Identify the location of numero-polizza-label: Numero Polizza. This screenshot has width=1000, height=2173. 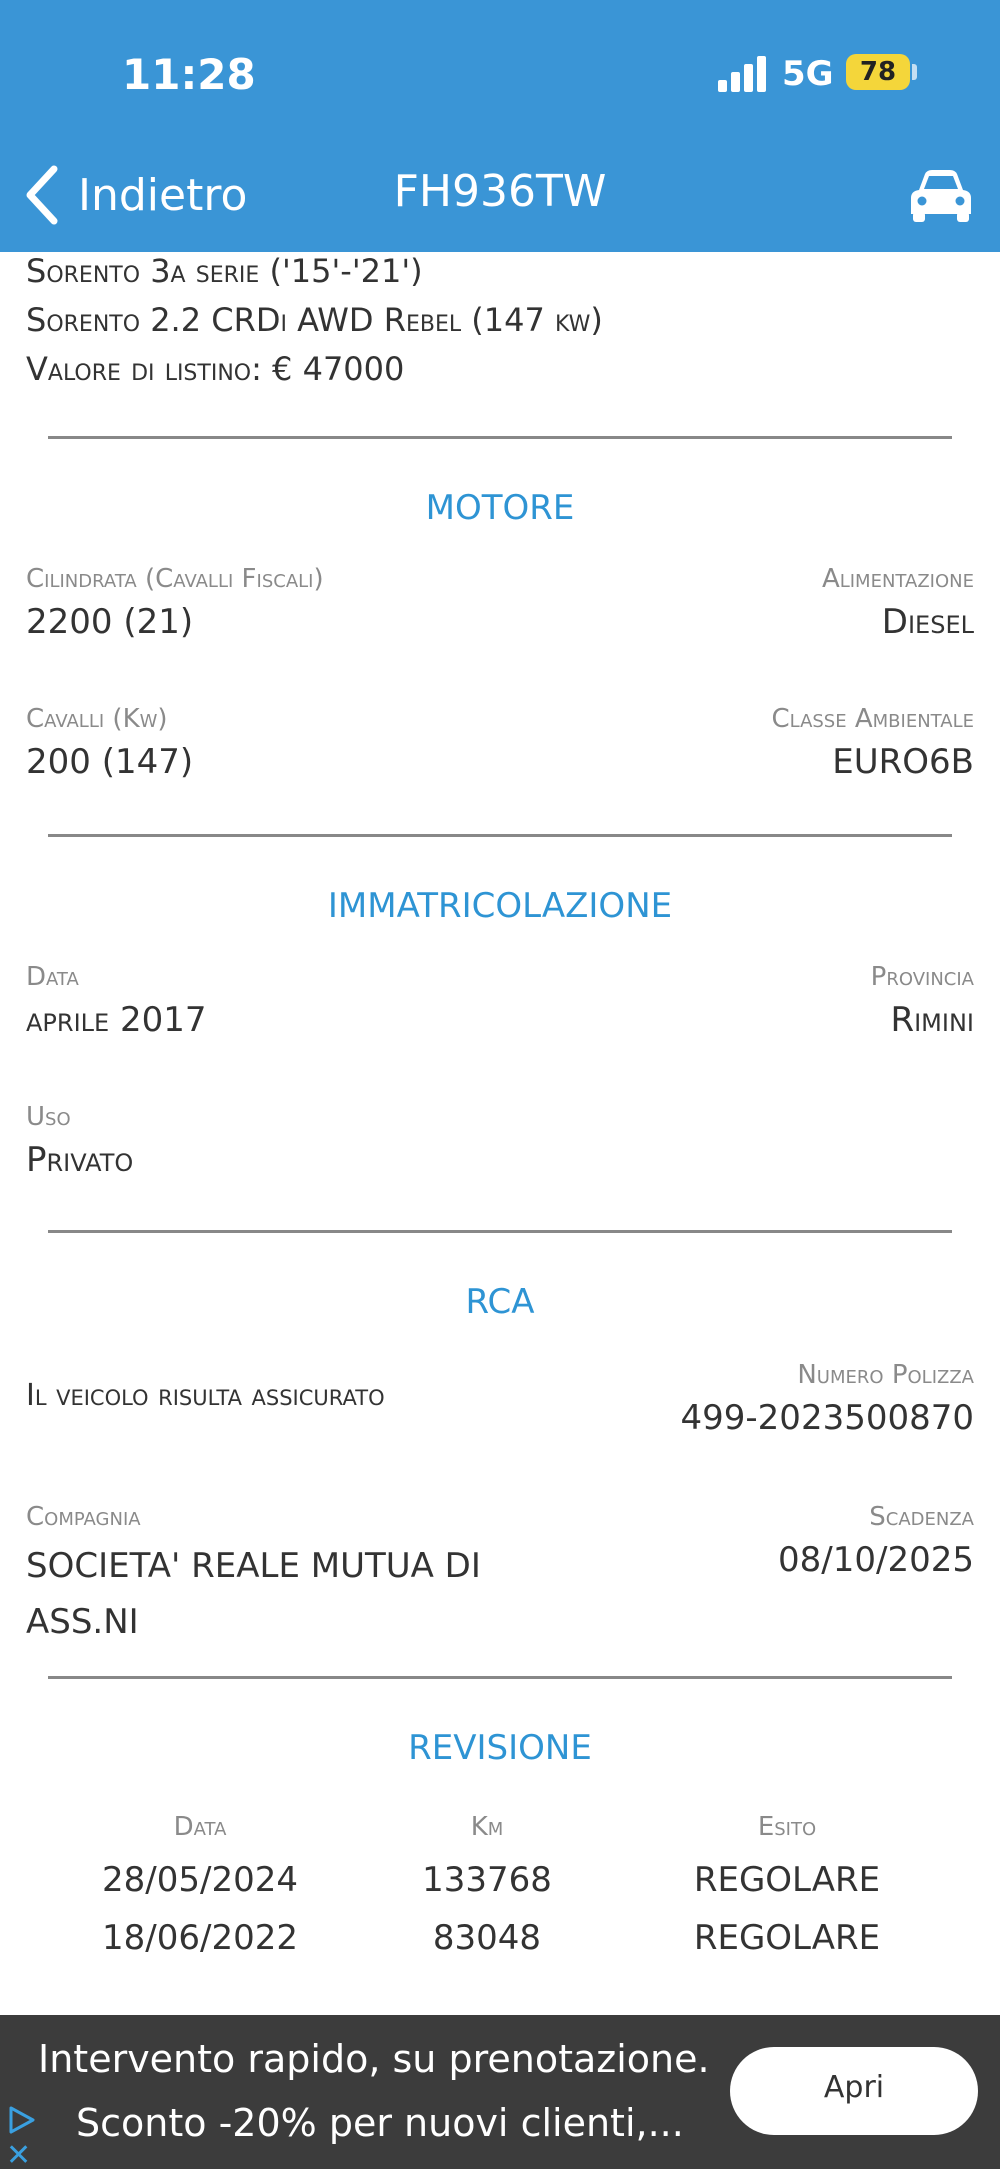
(885, 1375).